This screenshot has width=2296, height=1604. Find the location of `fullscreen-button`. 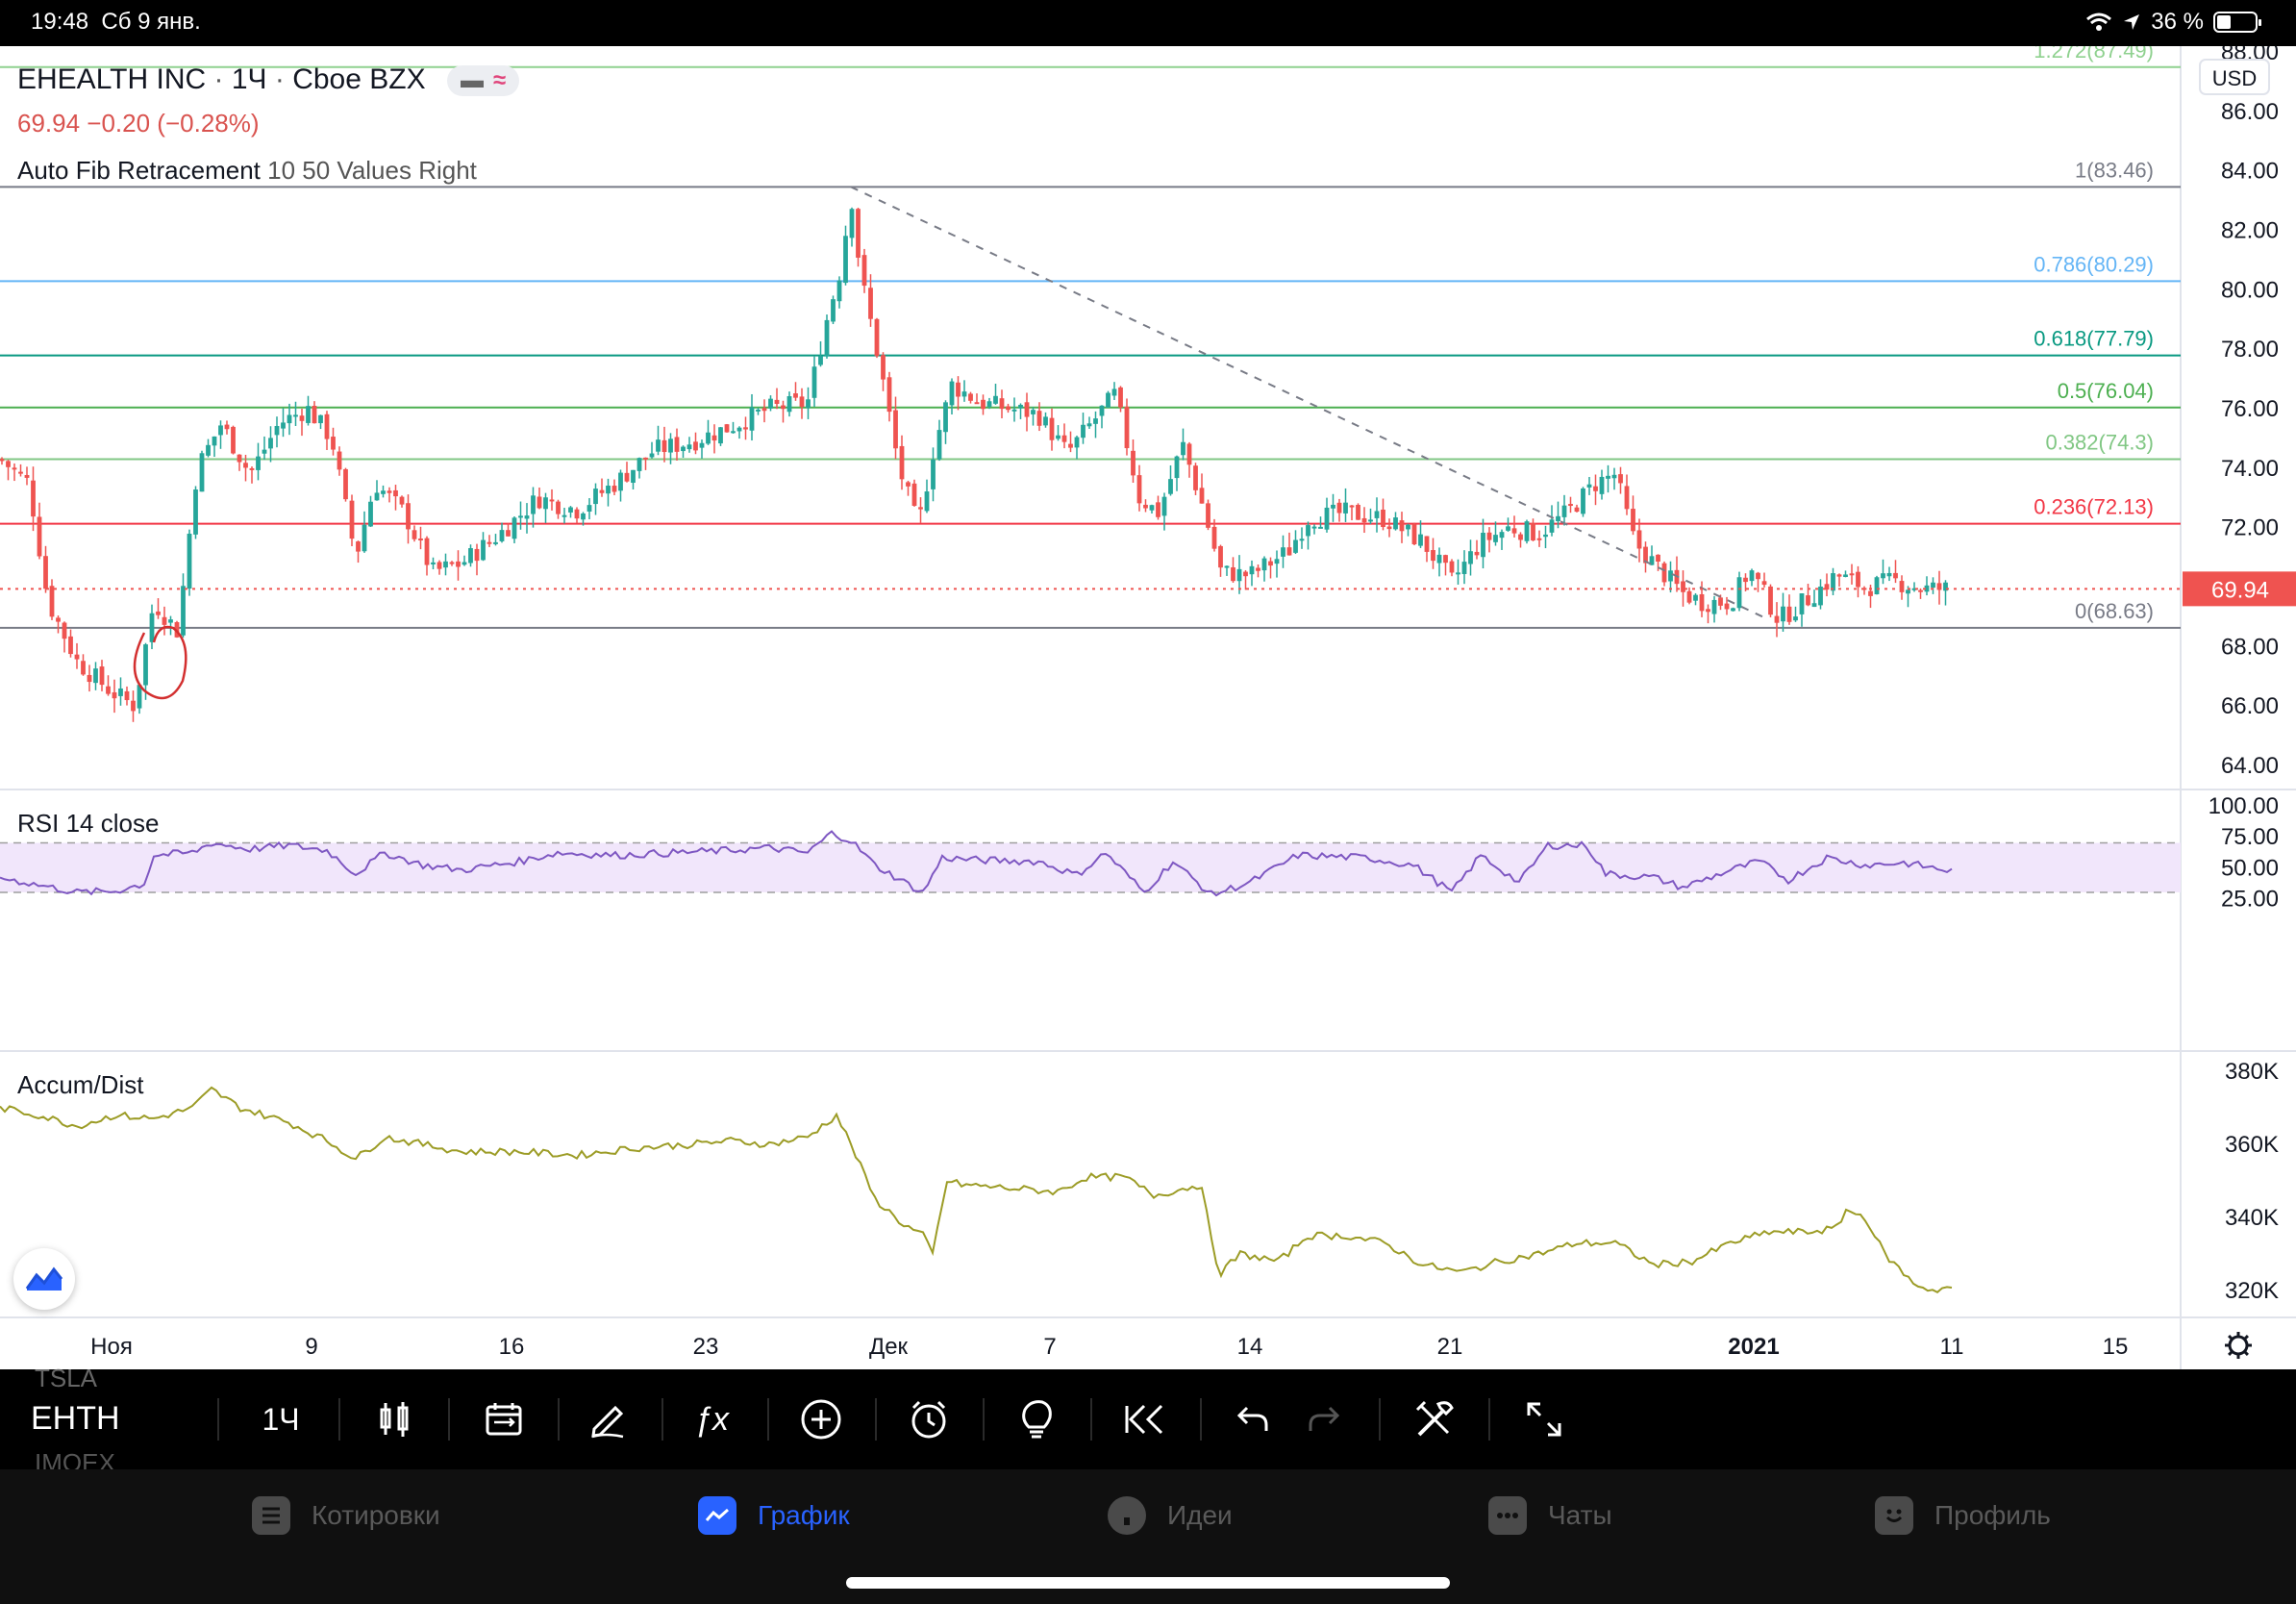

fullscreen-button is located at coordinates (1544, 1419).